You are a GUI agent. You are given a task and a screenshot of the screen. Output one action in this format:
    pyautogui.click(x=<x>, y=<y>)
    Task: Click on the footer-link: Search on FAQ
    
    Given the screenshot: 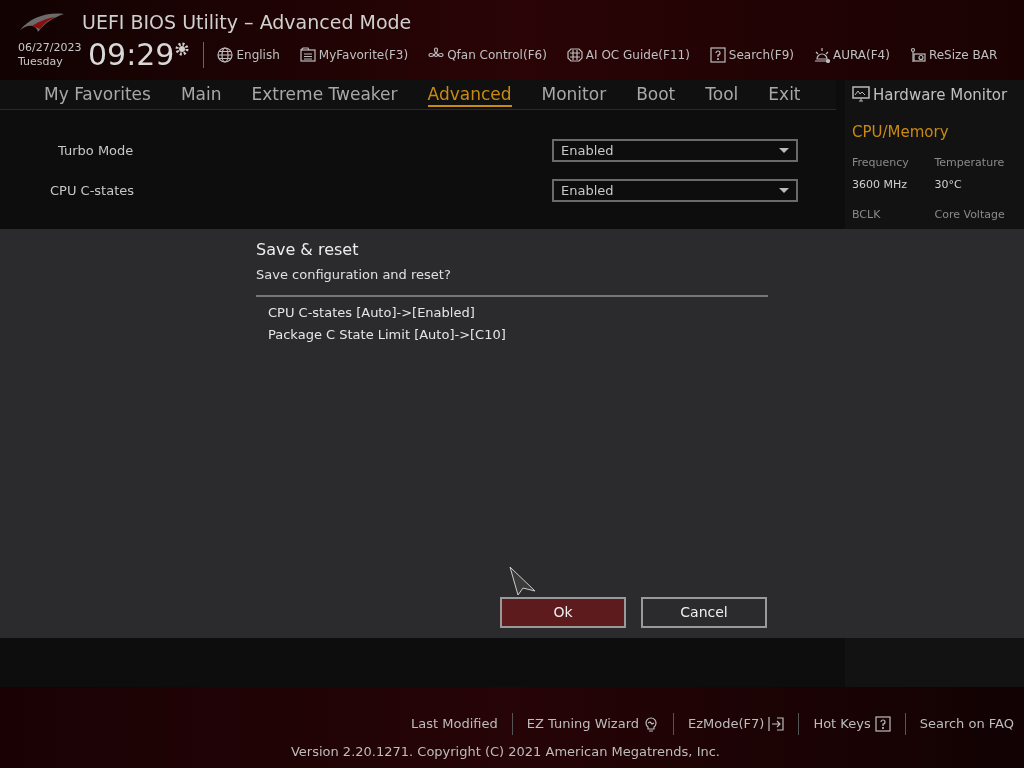 What is the action you would take?
    pyautogui.click(x=966, y=724)
    